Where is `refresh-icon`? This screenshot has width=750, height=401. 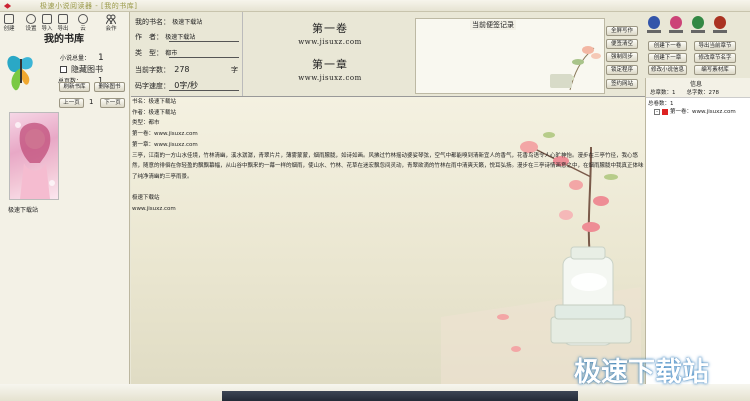 refresh-icon is located at coordinates (83, 19).